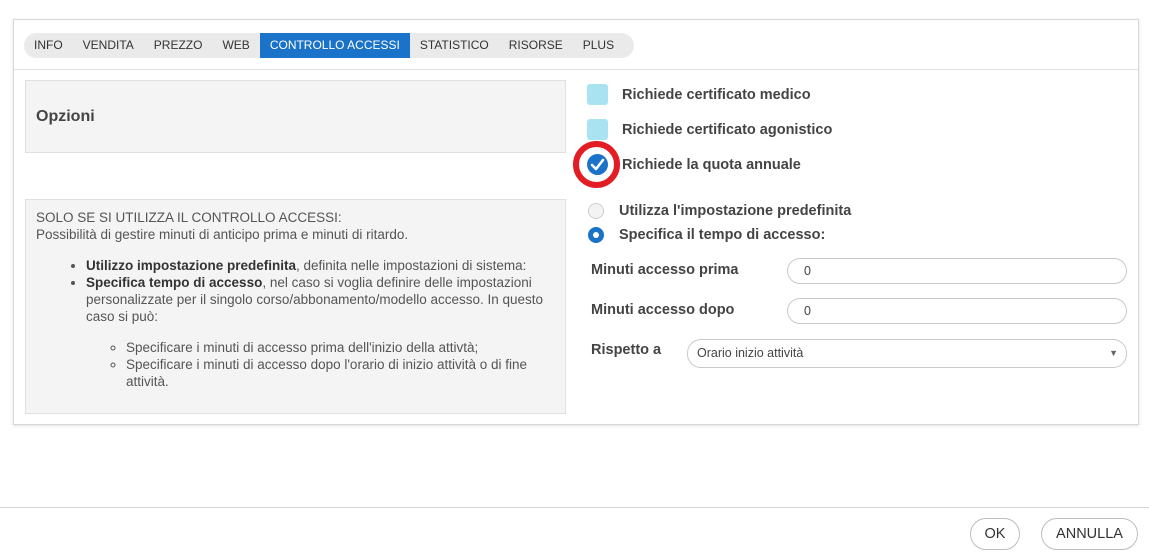 This screenshot has width=1149, height=559. Describe the element at coordinates (1113, 353) in the screenshot. I see `dropdown-arrow-icon: ▼` at that location.